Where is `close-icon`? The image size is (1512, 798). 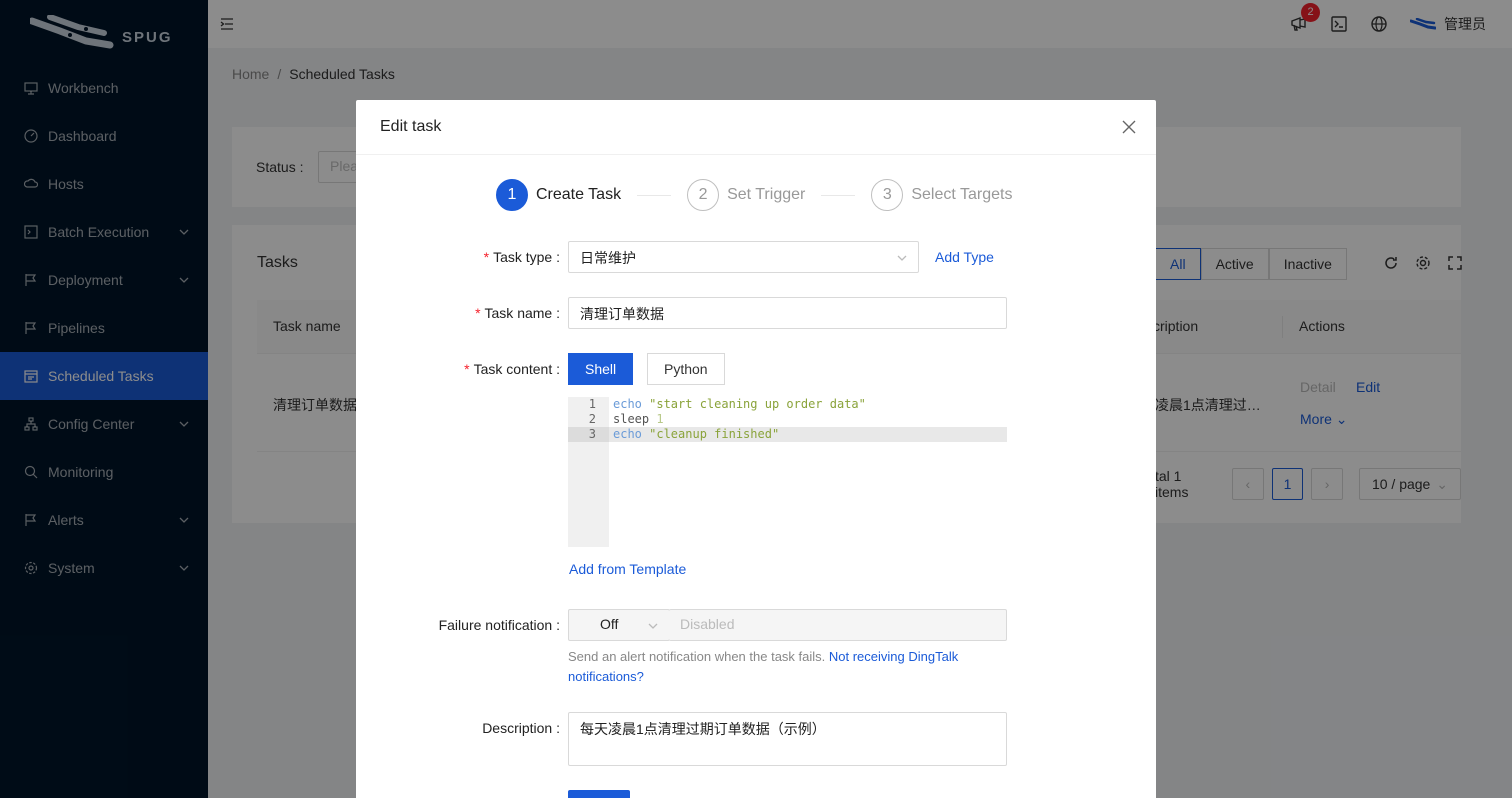
close-icon is located at coordinates (1129, 127).